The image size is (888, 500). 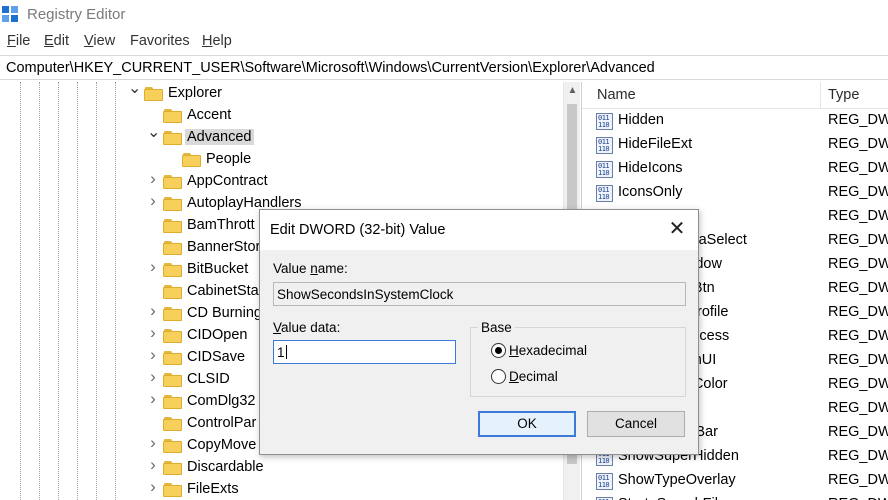 I want to click on cancel-button: Cancel, so click(x=636, y=424).